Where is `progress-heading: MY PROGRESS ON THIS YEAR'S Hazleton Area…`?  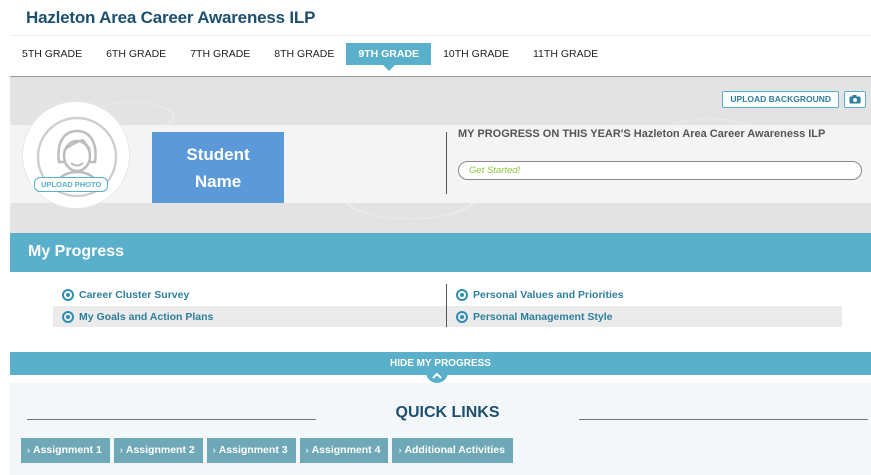
progress-heading: MY PROGRESS ON THIS YEAR'S Hazleton Area… is located at coordinates (642, 134).